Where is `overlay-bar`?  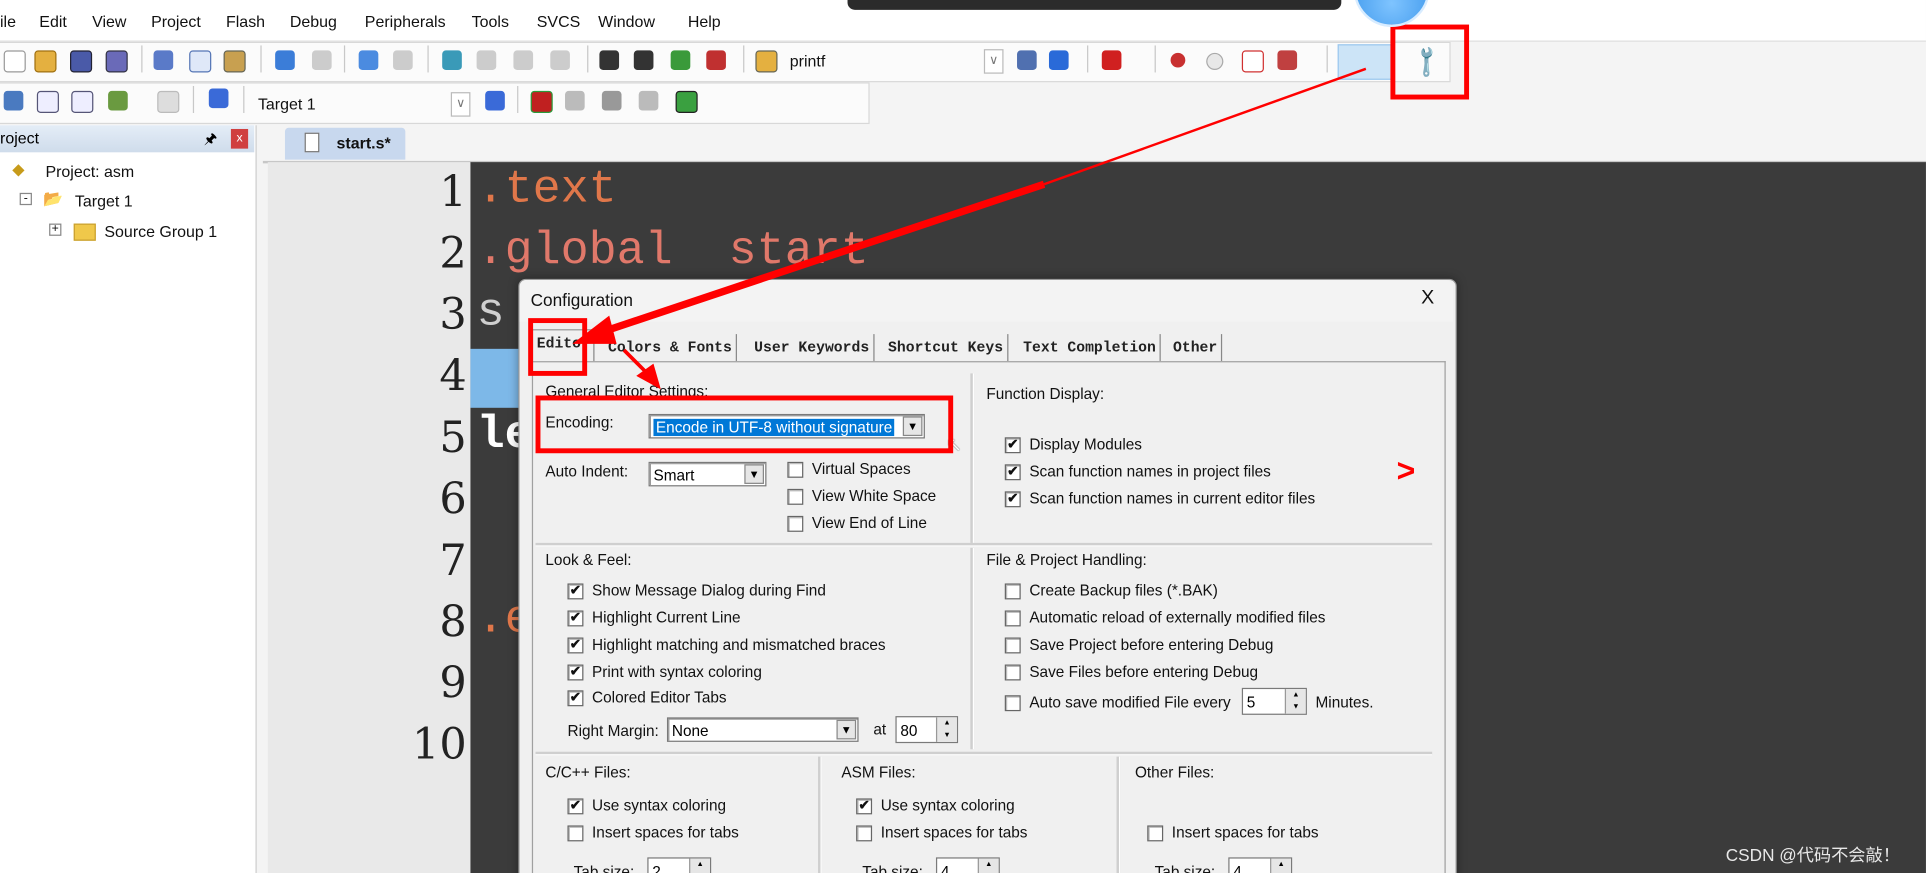
overlay-bar is located at coordinates (1094, 5).